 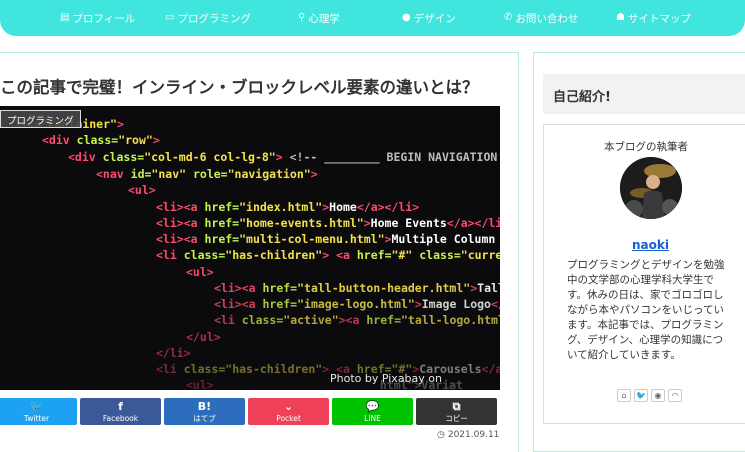 I want to click on share-twitter-button: 🐦 Twitter, so click(x=38, y=411).